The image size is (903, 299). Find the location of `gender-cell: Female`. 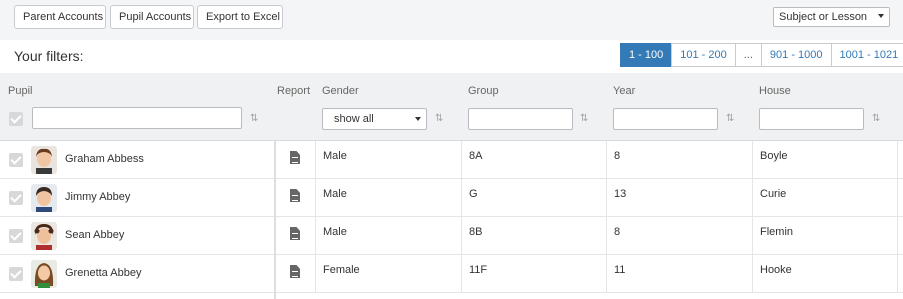

gender-cell: Female is located at coordinates (341, 270).